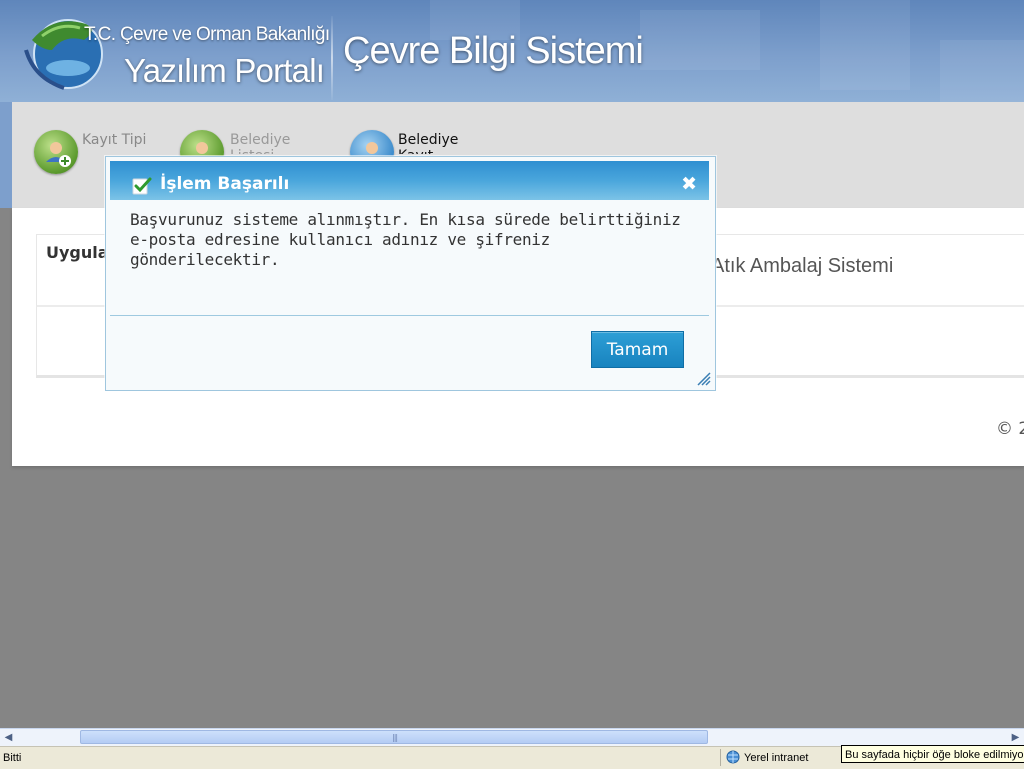 The height and width of the screenshot is (769, 1024). Describe the element at coordinates (63, 54) in the screenshot. I see `ministry-logo-icon` at that location.